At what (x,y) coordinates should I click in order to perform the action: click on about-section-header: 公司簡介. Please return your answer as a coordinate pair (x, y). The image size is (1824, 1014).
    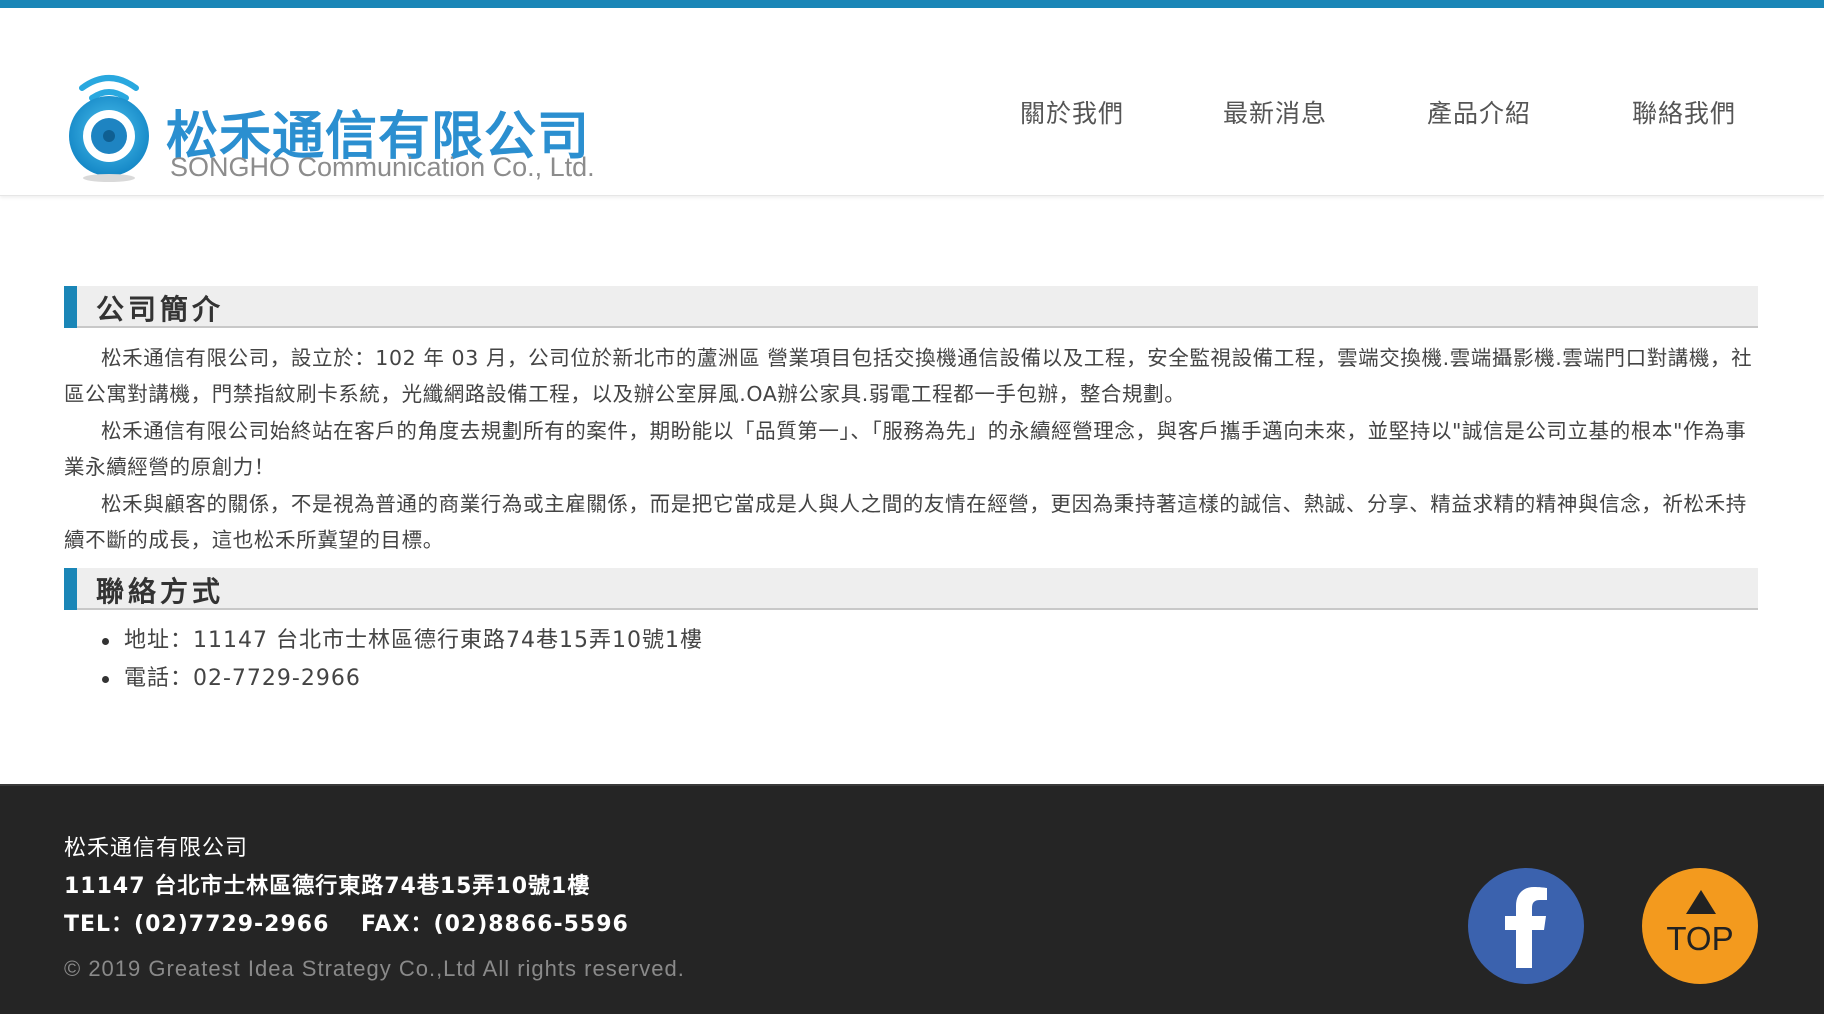
    Looking at the image, I should click on (911, 307).